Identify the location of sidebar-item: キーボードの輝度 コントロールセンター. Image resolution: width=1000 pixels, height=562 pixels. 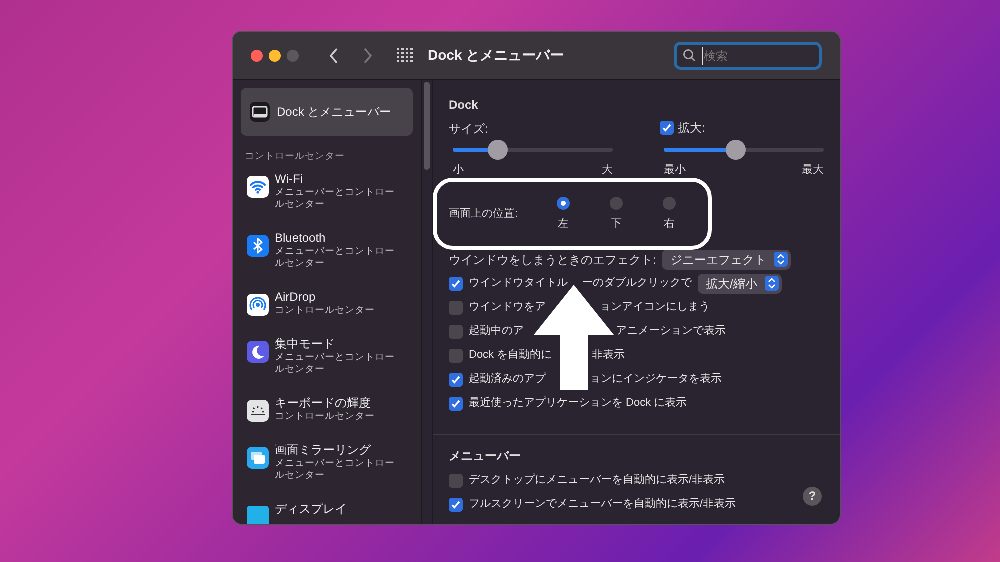
(327, 410).